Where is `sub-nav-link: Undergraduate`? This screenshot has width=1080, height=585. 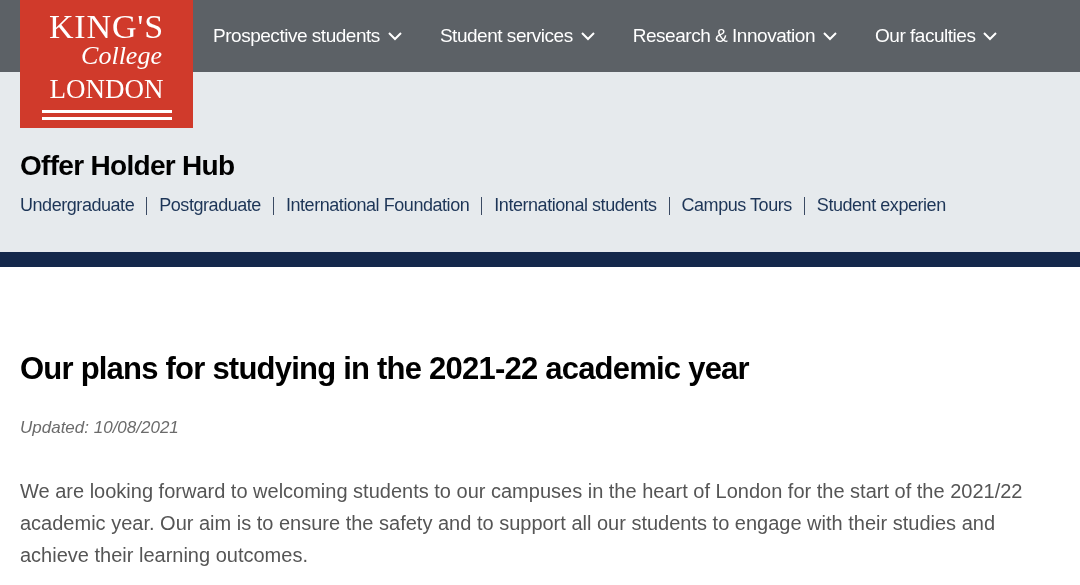
sub-nav-link: Undergraduate is located at coordinates (77, 205).